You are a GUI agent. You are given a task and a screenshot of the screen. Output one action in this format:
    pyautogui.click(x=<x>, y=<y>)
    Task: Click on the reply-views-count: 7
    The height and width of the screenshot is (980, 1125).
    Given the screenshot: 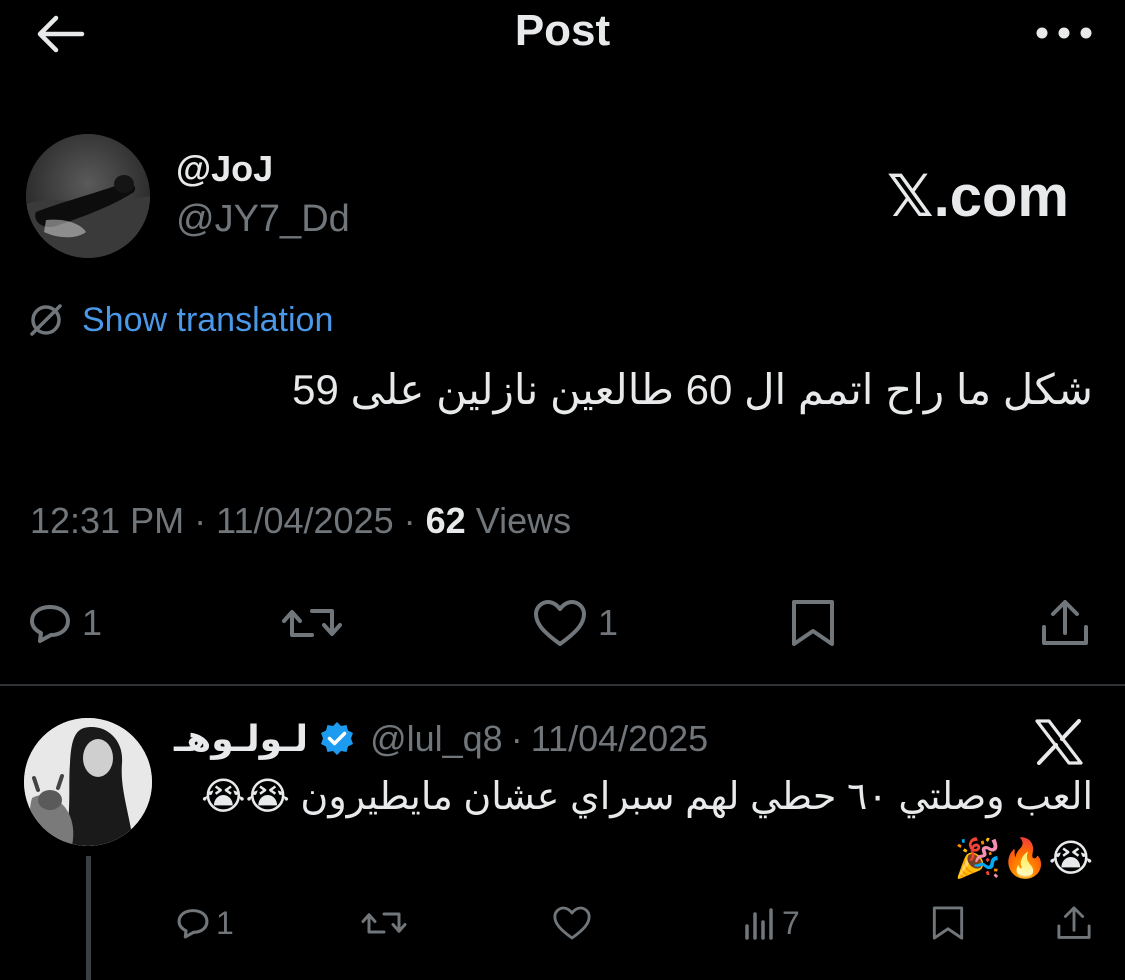 What is the action you would take?
    pyautogui.click(x=791, y=922)
    